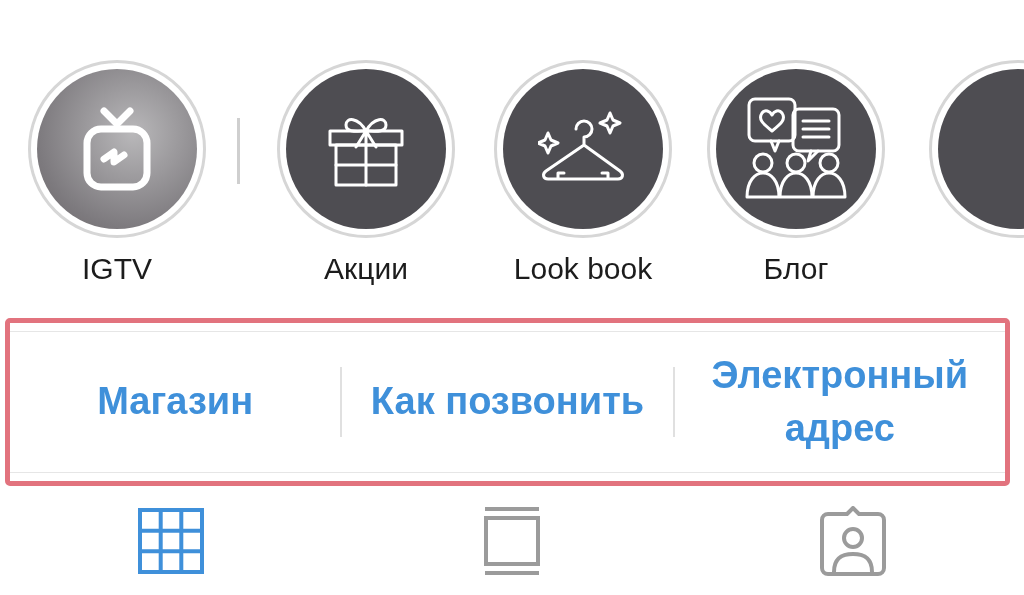 This screenshot has height=595, width=1024. I want to click on single-post-icon, so click(512, 540).